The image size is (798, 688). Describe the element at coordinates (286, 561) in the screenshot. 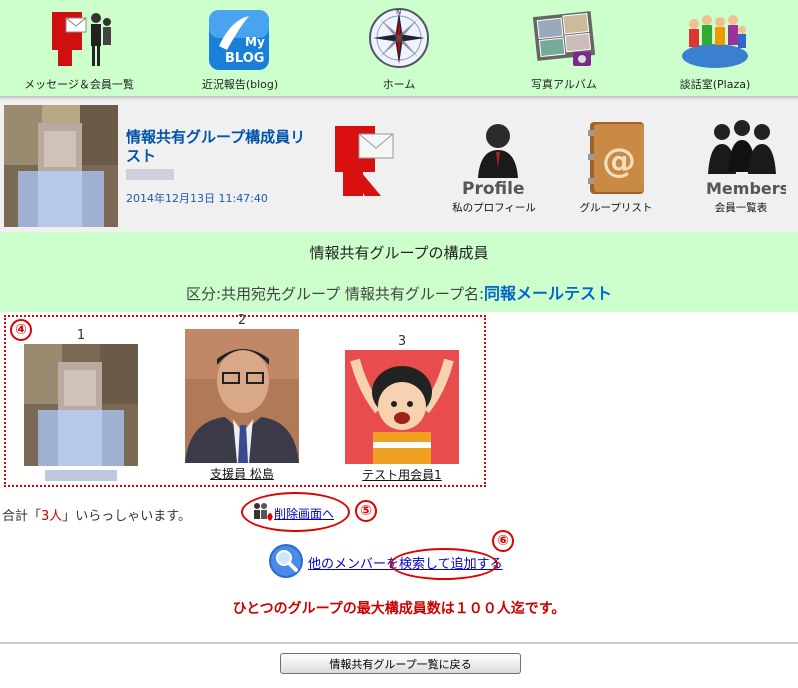

I see `search-icon` at that location.